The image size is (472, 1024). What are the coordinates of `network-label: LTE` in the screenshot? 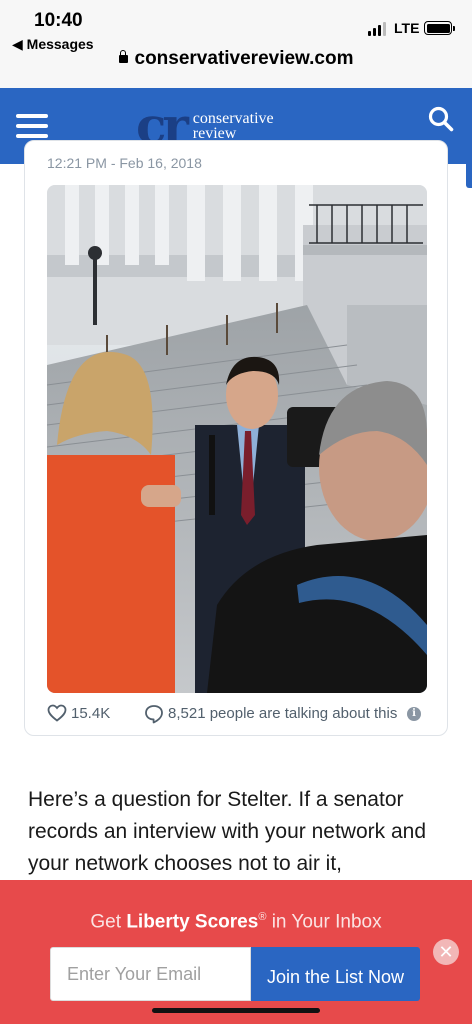 It's located at (407, 28).